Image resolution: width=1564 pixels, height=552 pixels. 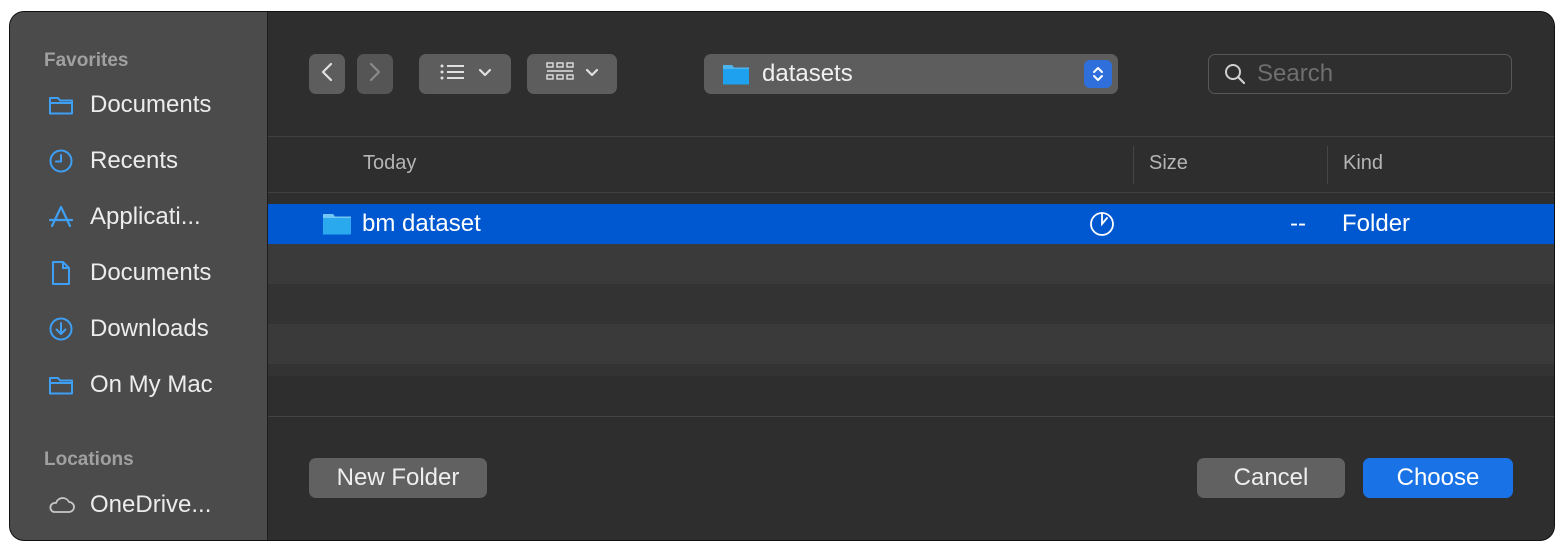 I want to click on footer-divider, so click(x=911, y=416).